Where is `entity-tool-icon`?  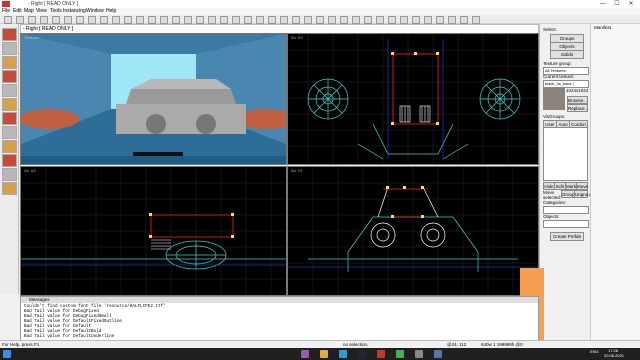
entity-tool-icon is located at coordinates (9, 76).